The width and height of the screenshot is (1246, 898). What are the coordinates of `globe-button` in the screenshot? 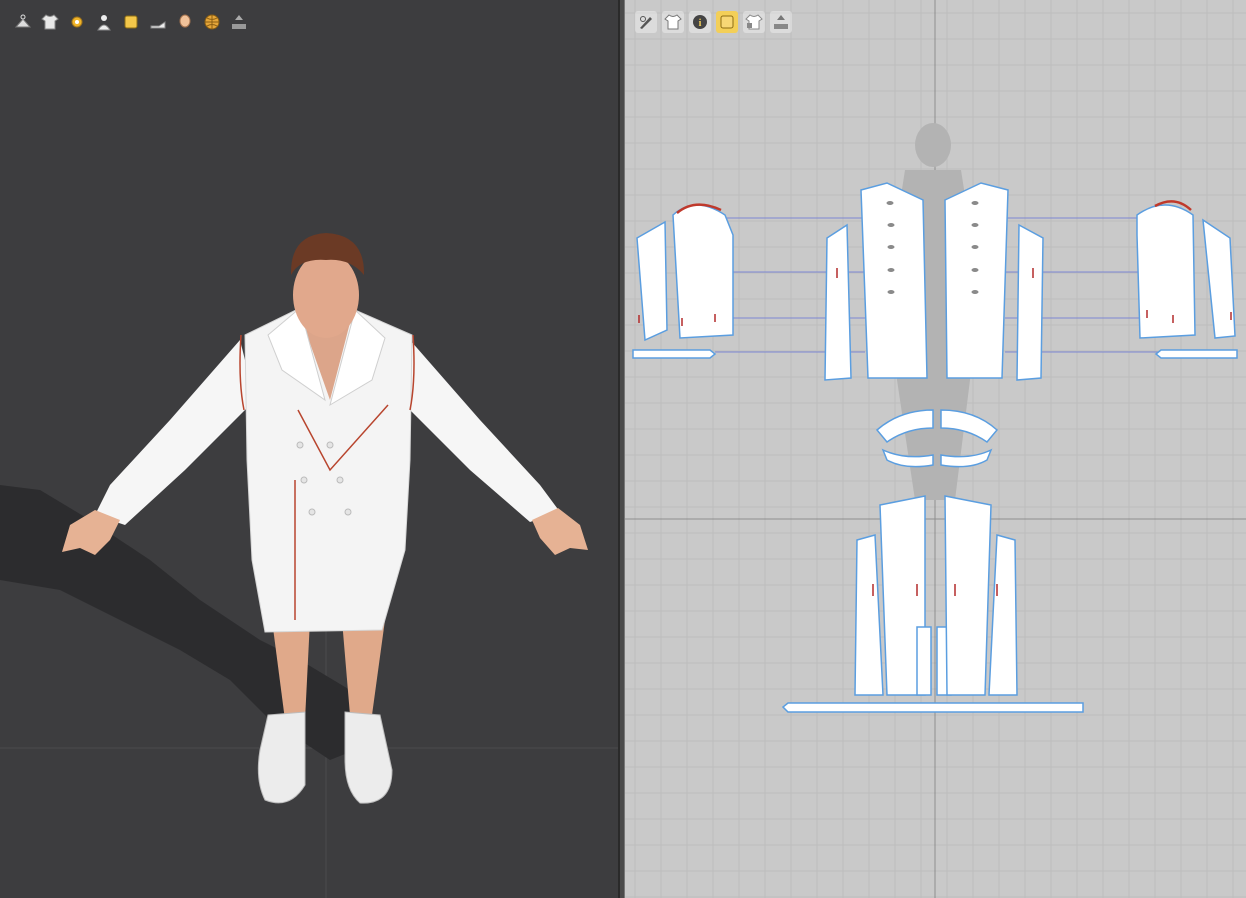 It's located at (212, 22).